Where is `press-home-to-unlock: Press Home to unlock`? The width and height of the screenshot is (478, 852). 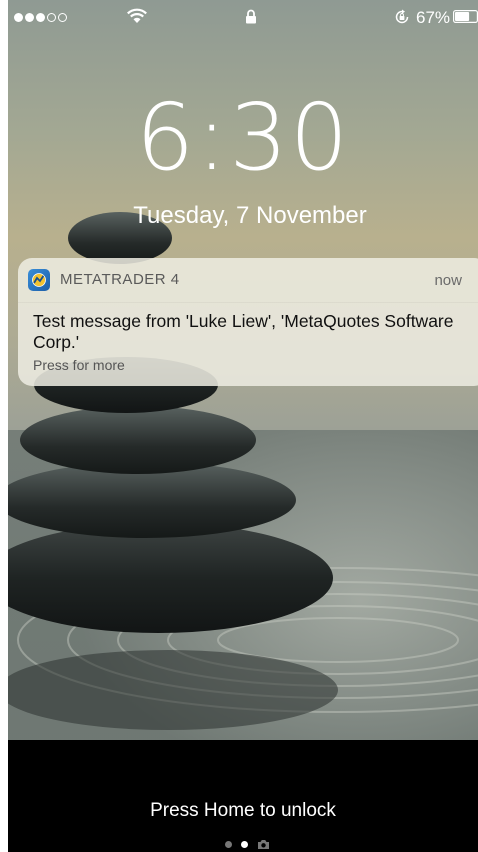
press-home-to-unlock: Press Home to unlock is located at coordinates (243, 810).